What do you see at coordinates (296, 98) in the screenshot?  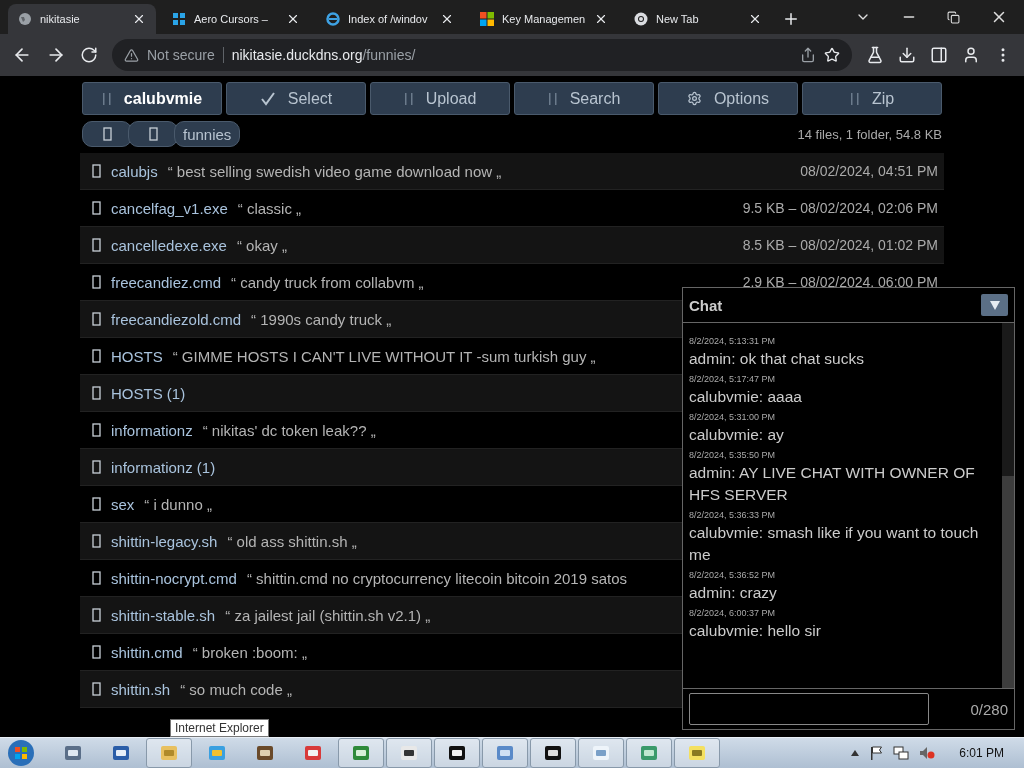 I see `toolbar-button: Select` at bounding box center [296, 98].